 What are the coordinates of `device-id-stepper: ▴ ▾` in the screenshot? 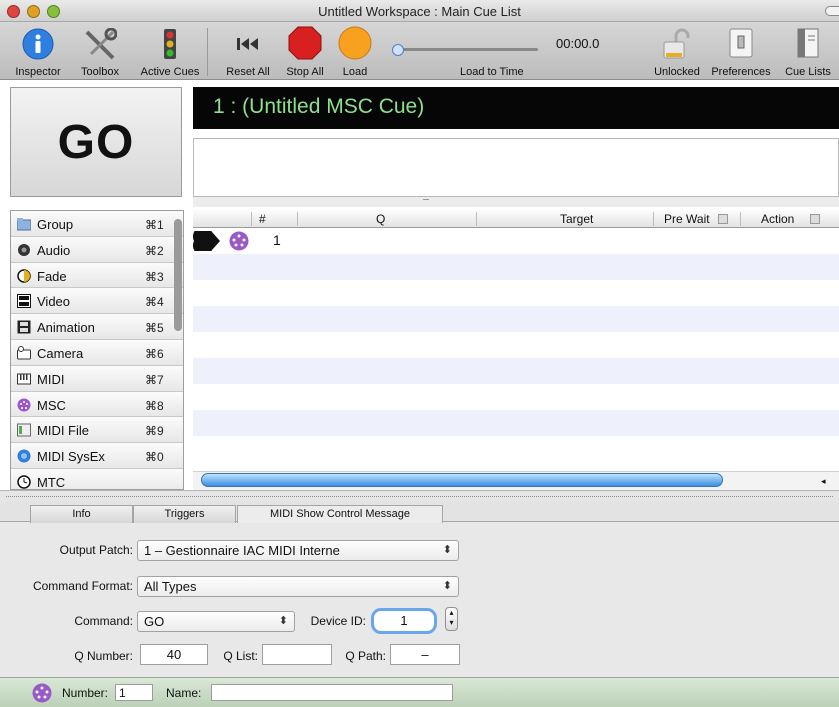 It's located at (451, 619).